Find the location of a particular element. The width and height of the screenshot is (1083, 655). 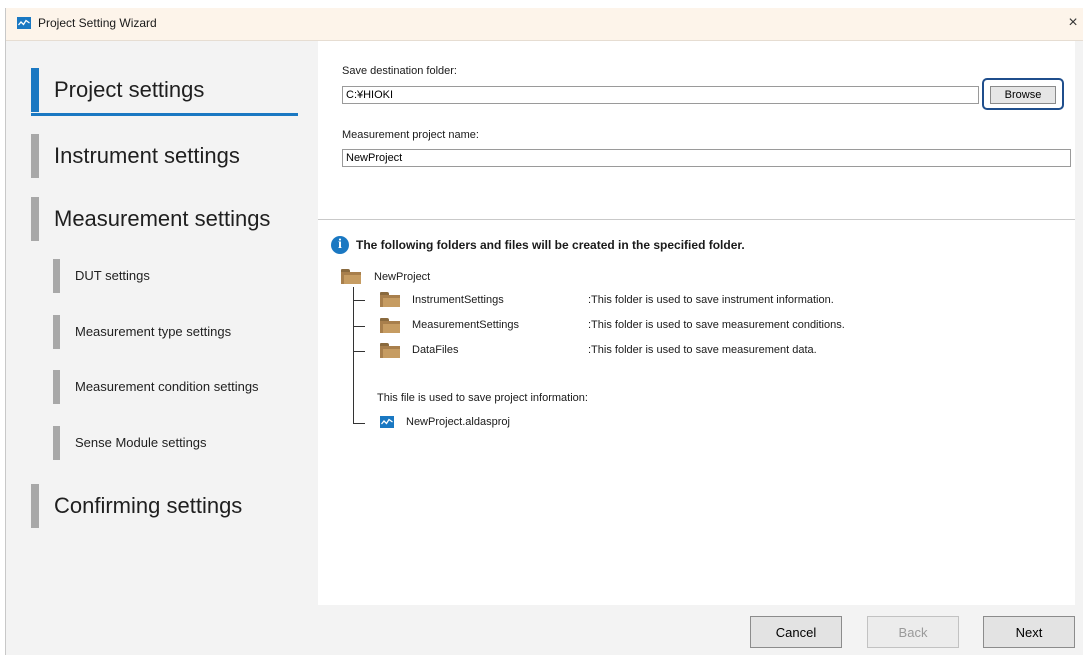

nav-item-dut-settings: DUT settings is located at coordinates (178, 276).